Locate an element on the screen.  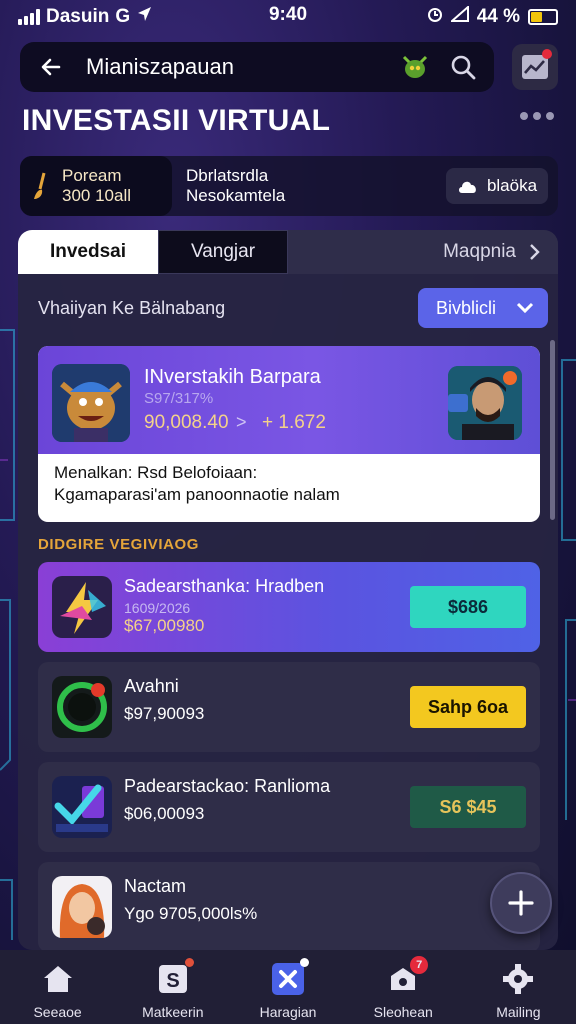
top-app-bar: Mianiszapauan is located at coordinates (257, 67).